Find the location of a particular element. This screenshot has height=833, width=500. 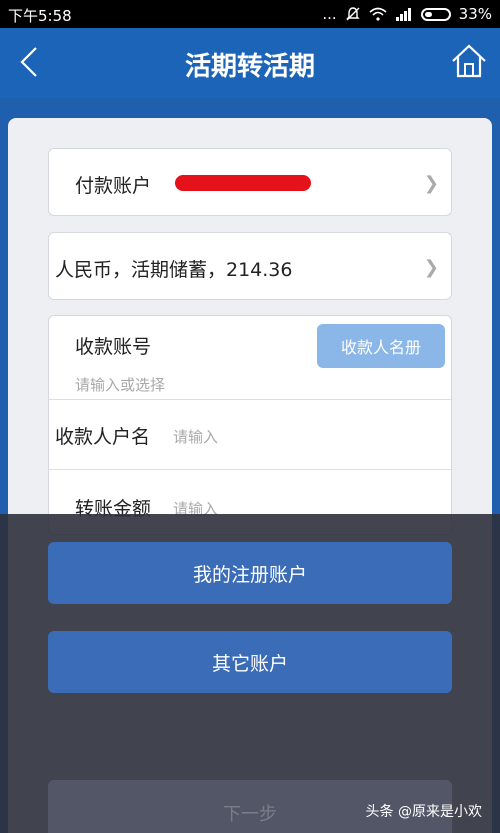

payee-book-button: 收款人名册 is located at coordinates (381, 346).